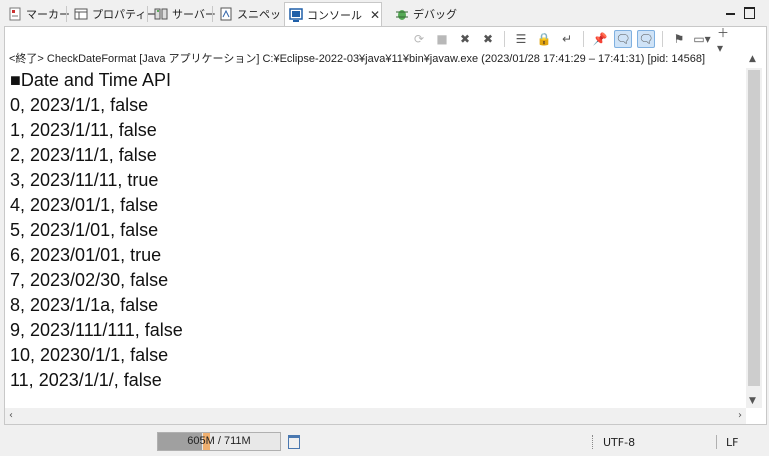  I want to click on markers-icon, so click(15, 14).